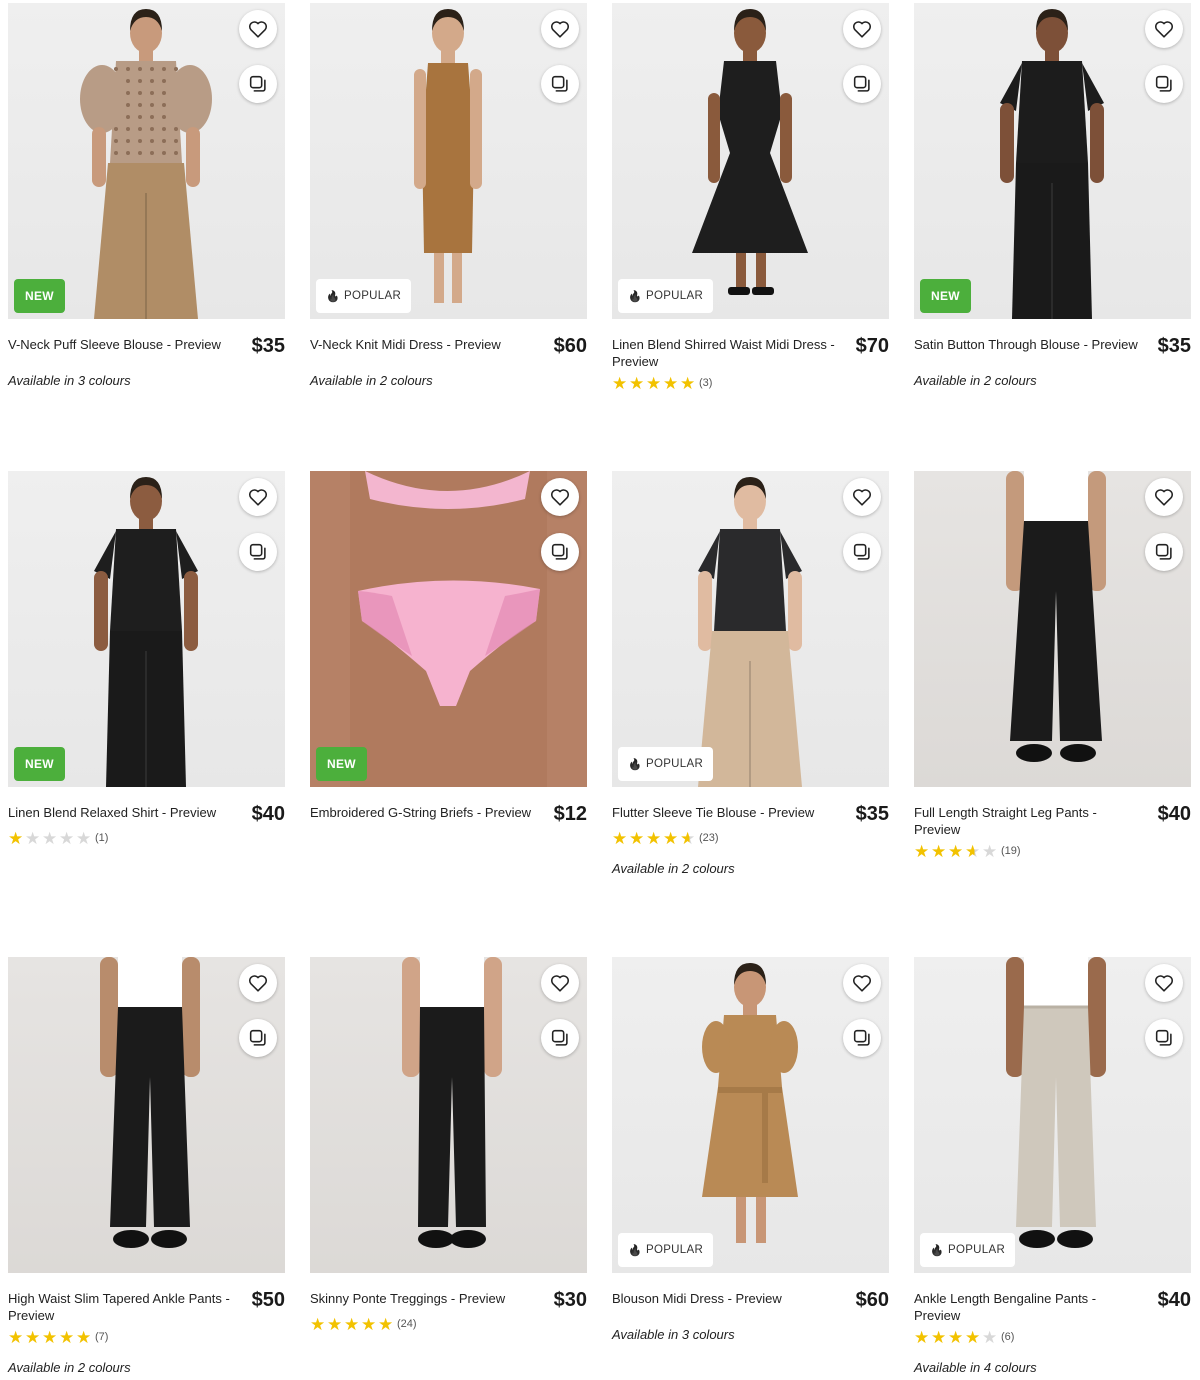  What do you see at coordinates (114, 344) in the screenshot?
I see `product-title: V-Neck Puff Sleeve Blouse - Preview` at bounding box center [114, 344].